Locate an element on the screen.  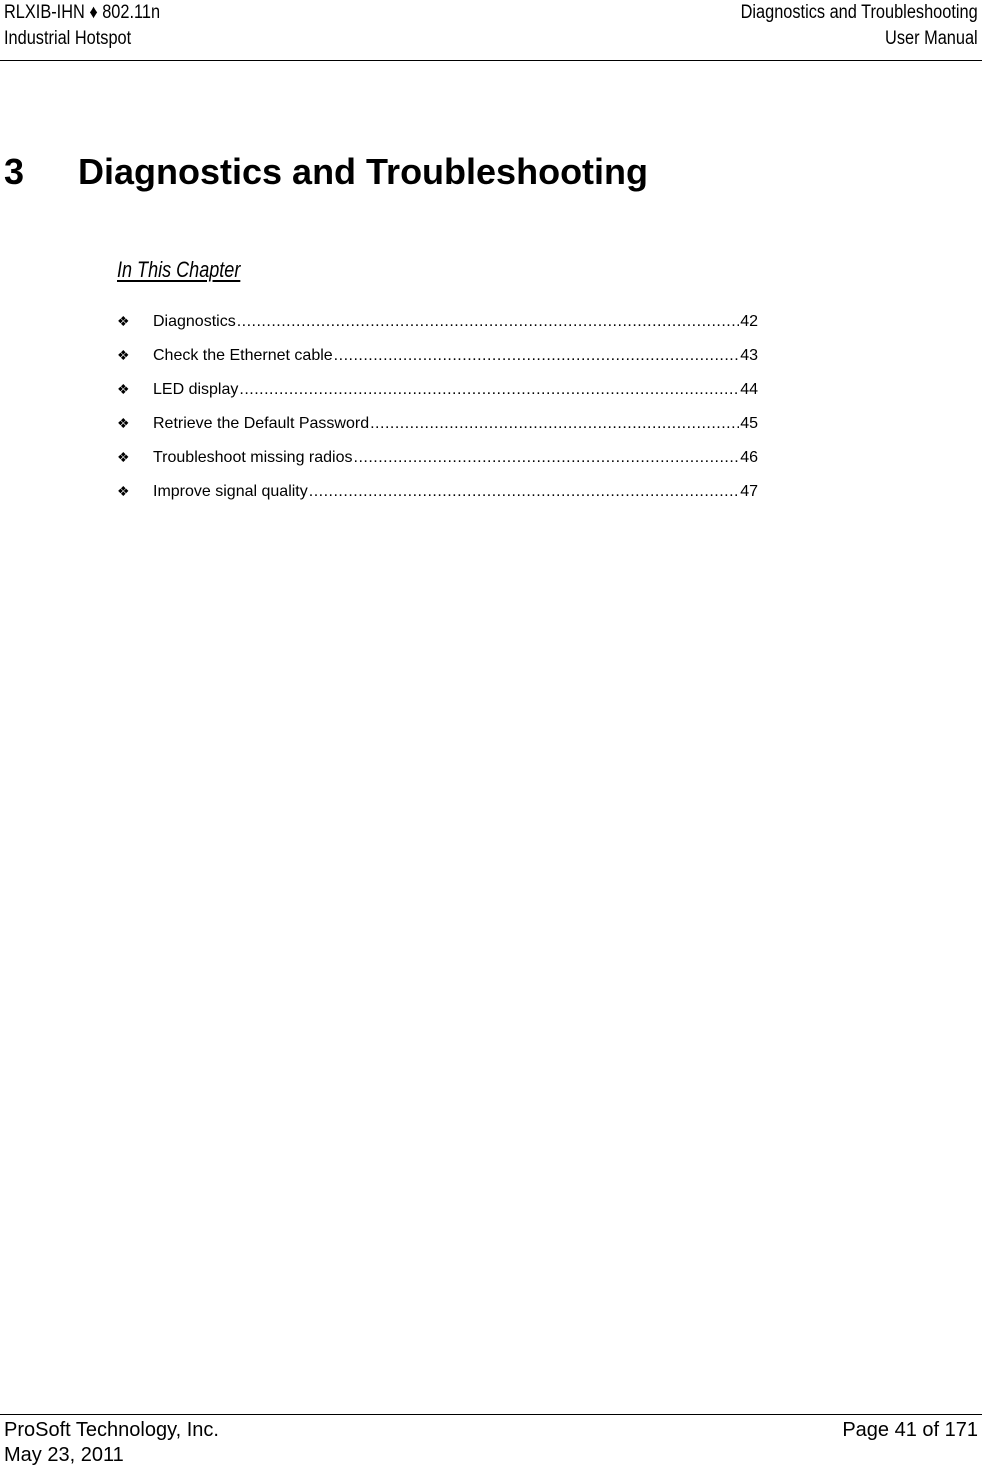
header-product-name: RLXIB-IHN ♦ 802.11n is located at coordinates (82, 12).